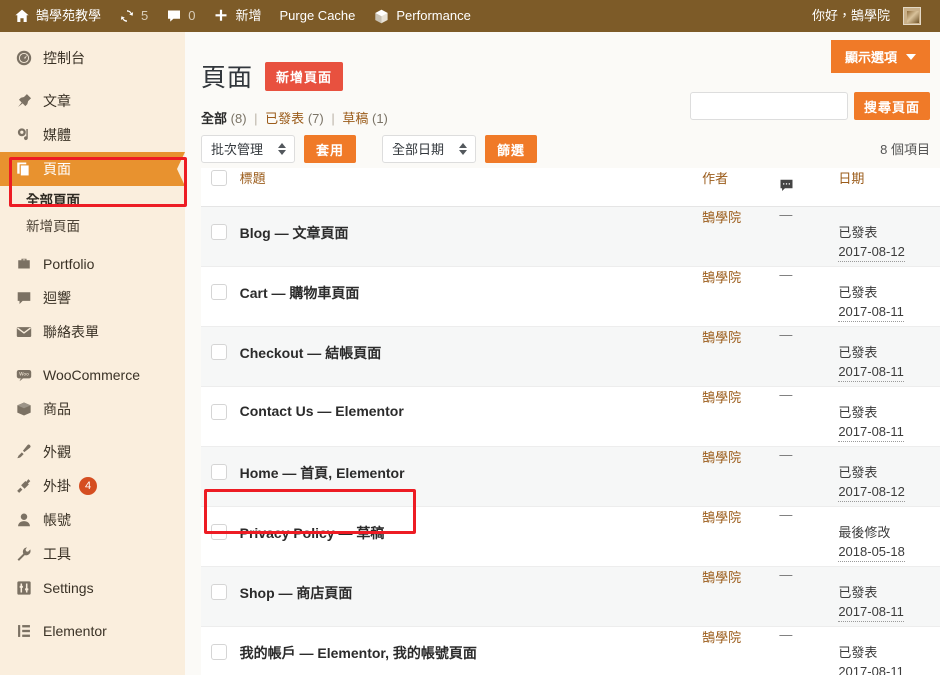 The width and height of the screenshot is (940, 675). What do you see at coordinates (24, 588) in the screenshot?
I see `sliders-icon` at bounding box center [24, 588].